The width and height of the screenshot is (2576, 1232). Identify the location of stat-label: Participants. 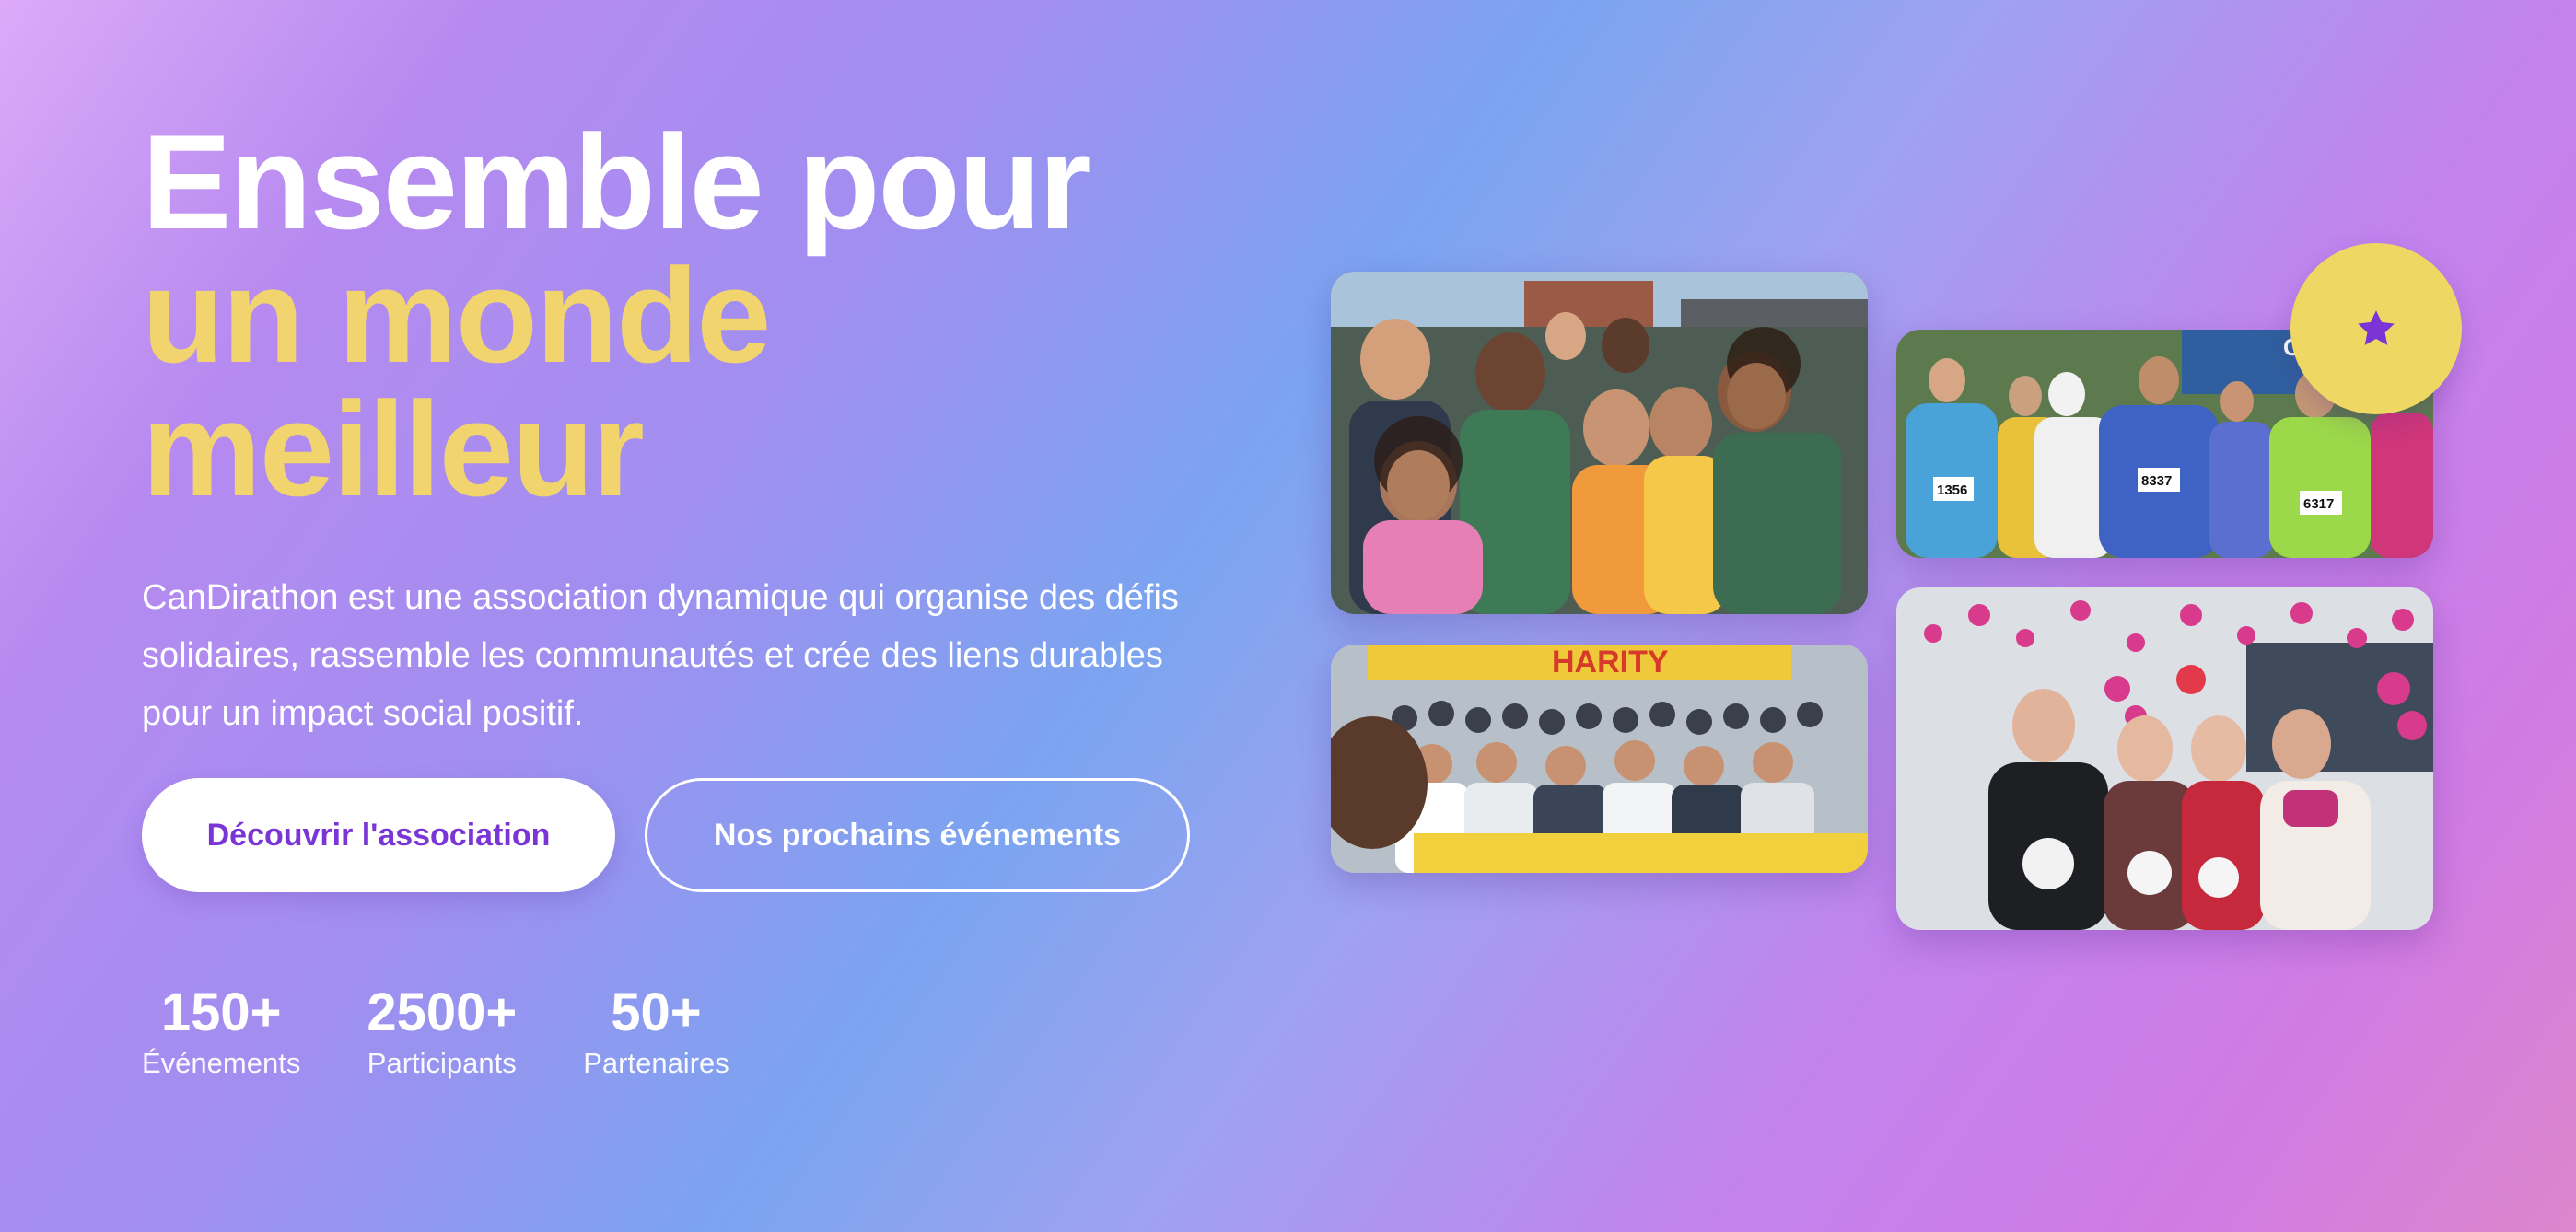
(442, 1063).